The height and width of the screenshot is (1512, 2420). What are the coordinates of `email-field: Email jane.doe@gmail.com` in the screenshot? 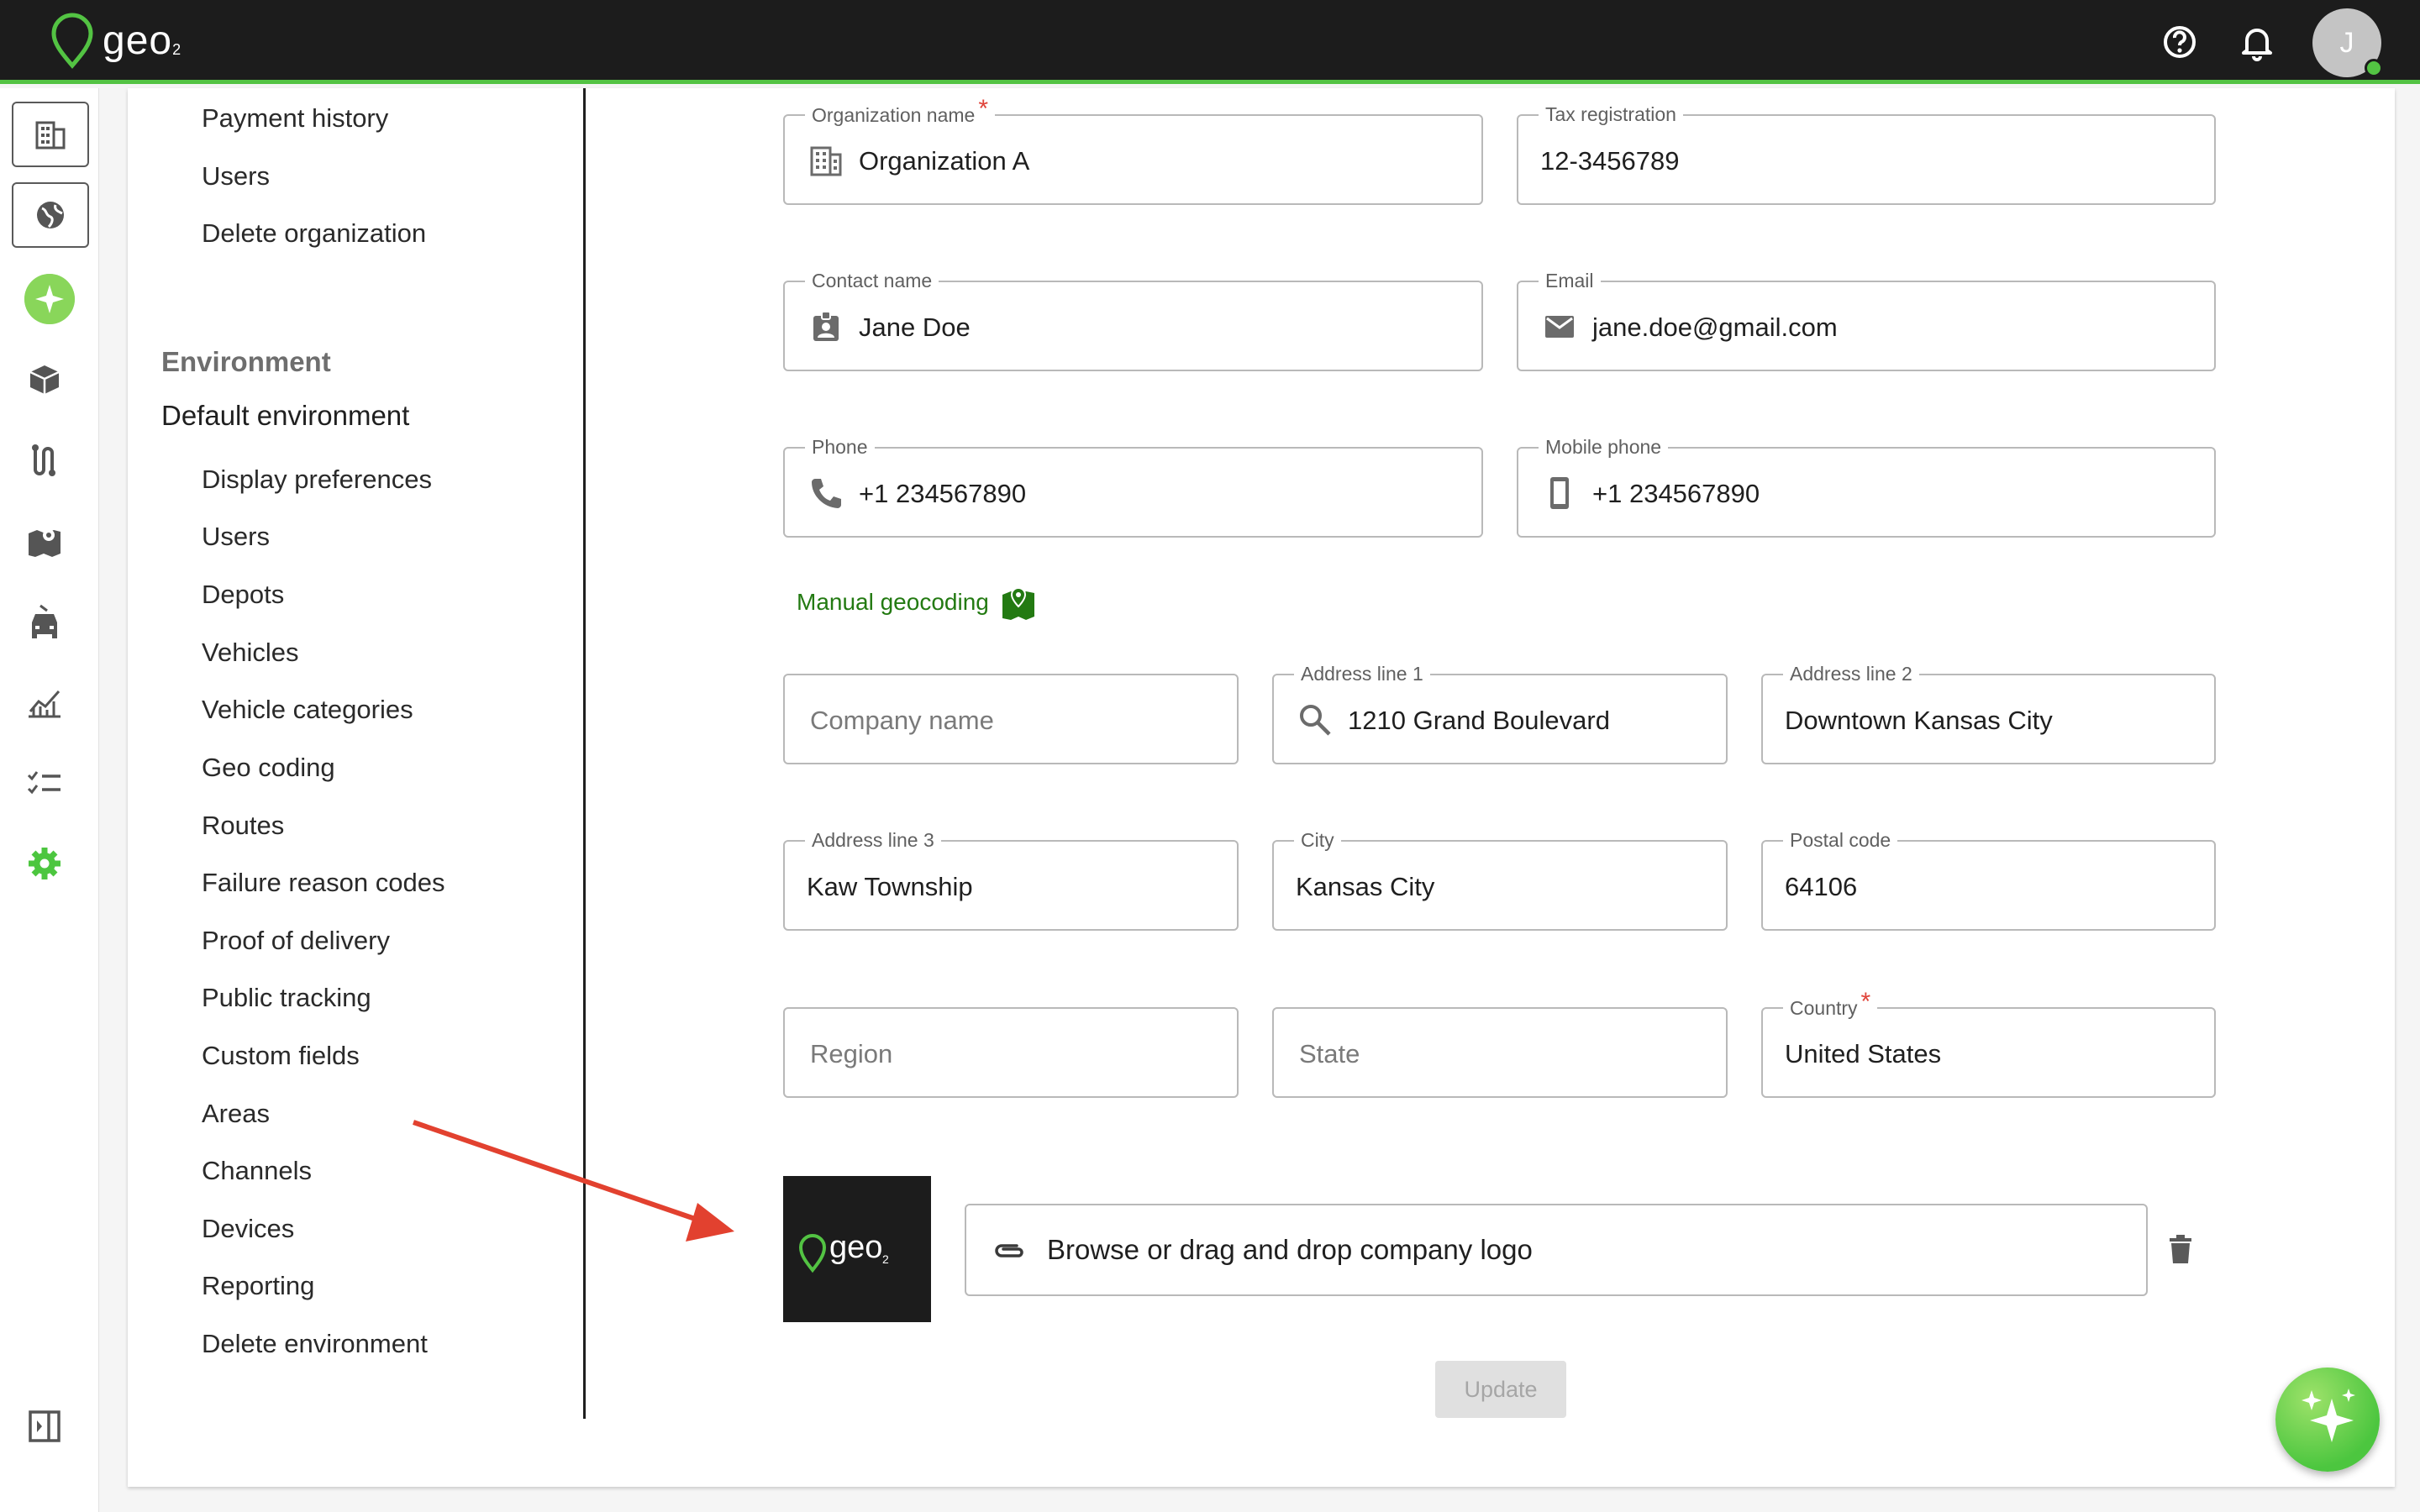 It's located at (1866, 320).